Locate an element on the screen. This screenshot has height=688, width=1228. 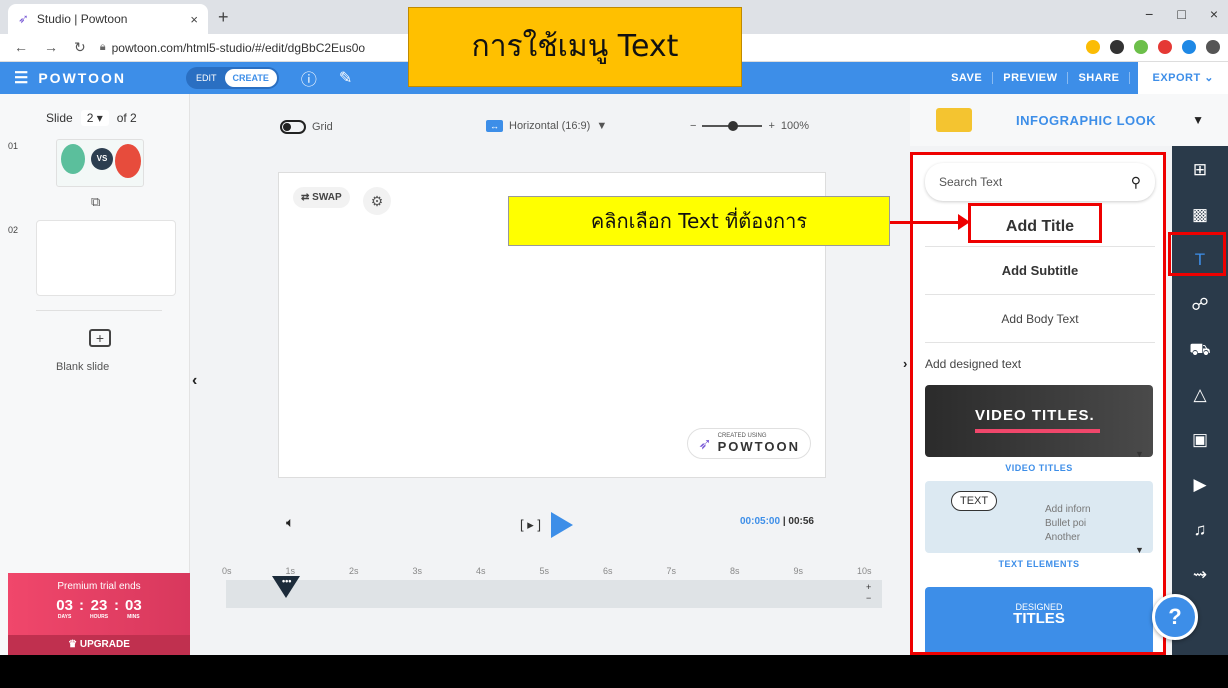
mode-toggle: EDIT CREATE is located at coordinates (232, 78).